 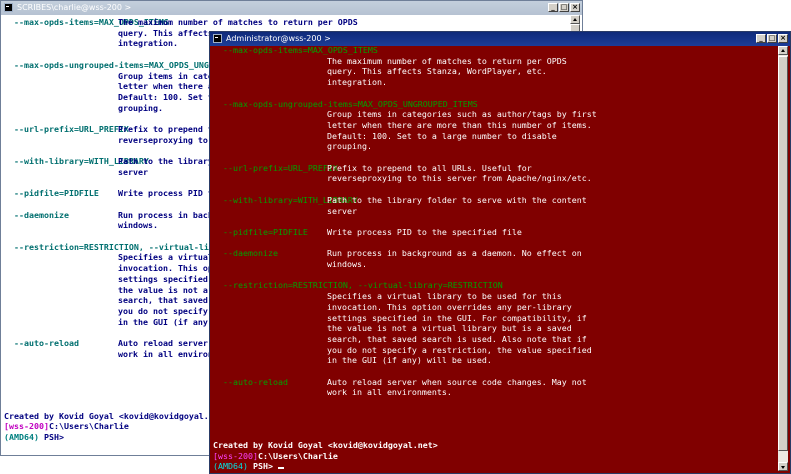 What do you see at coordinates (165, 353) in the screenshot?
I see `option-description: work in all environ` at bounding box center [165, 353].